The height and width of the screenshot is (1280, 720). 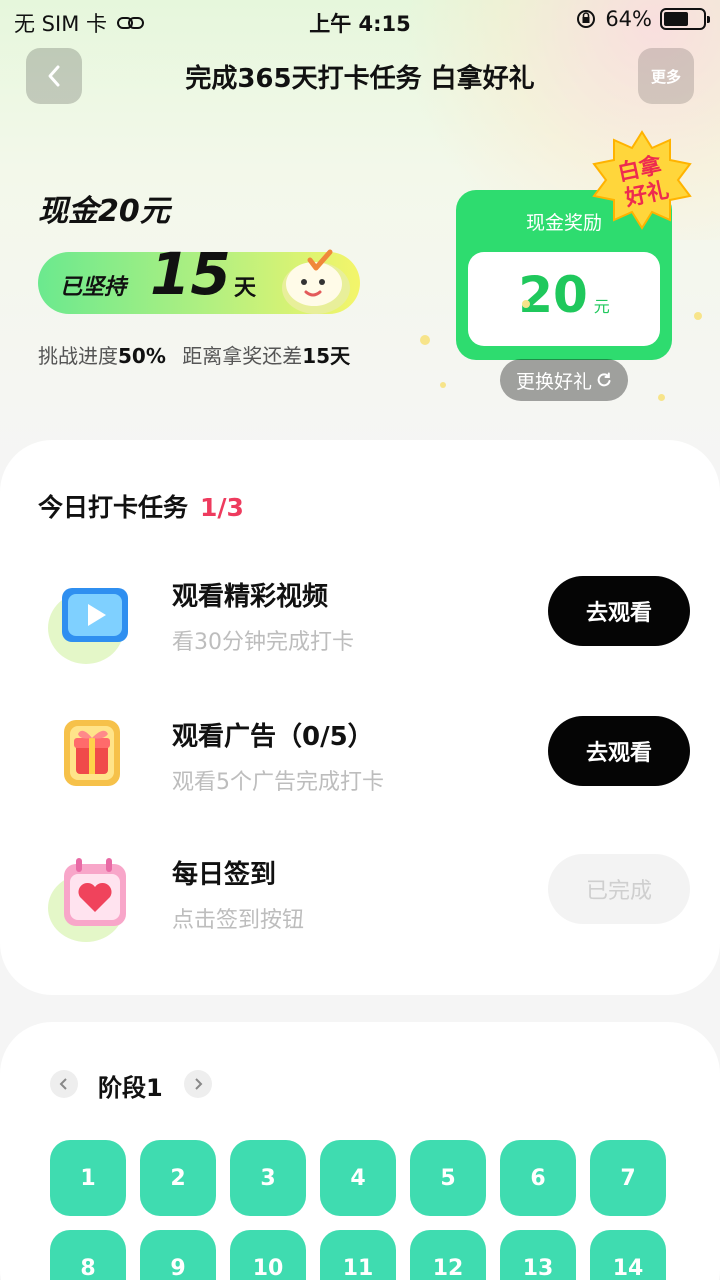 I want to click on calendar-heart-icon, so click(x=87, y=900).